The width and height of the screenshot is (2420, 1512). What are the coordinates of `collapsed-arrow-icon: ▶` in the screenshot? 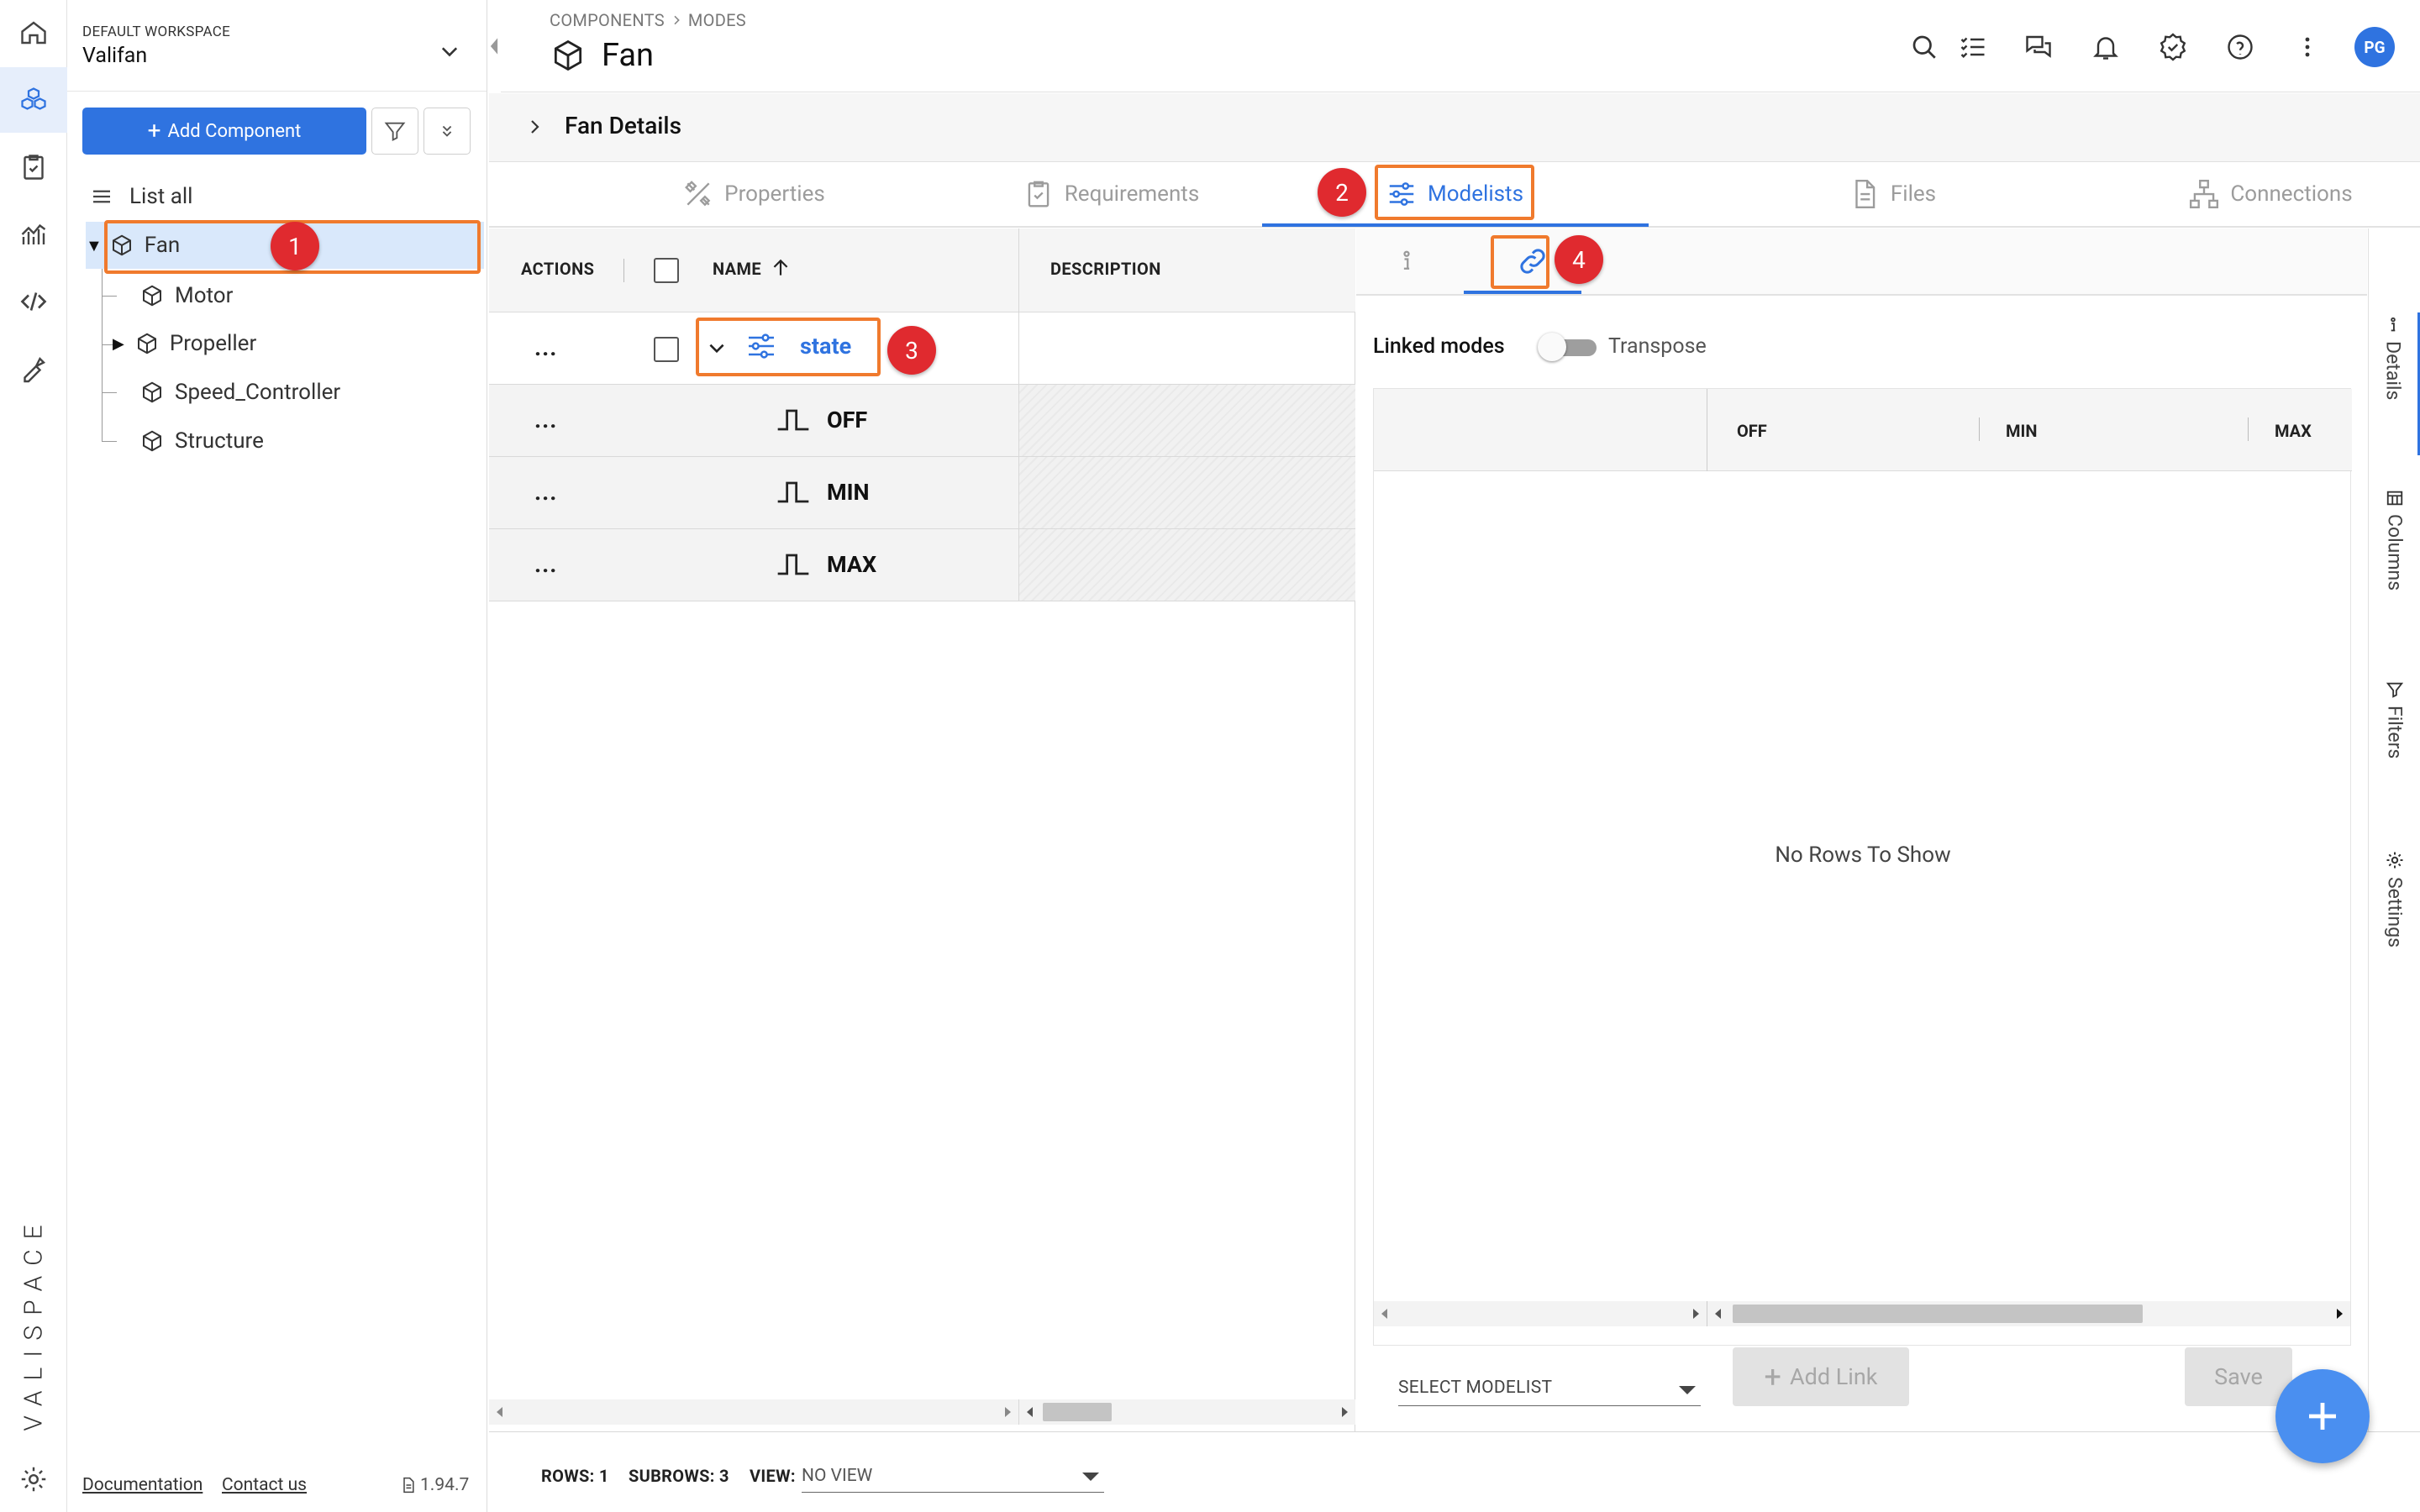 It's located at (118, 344).